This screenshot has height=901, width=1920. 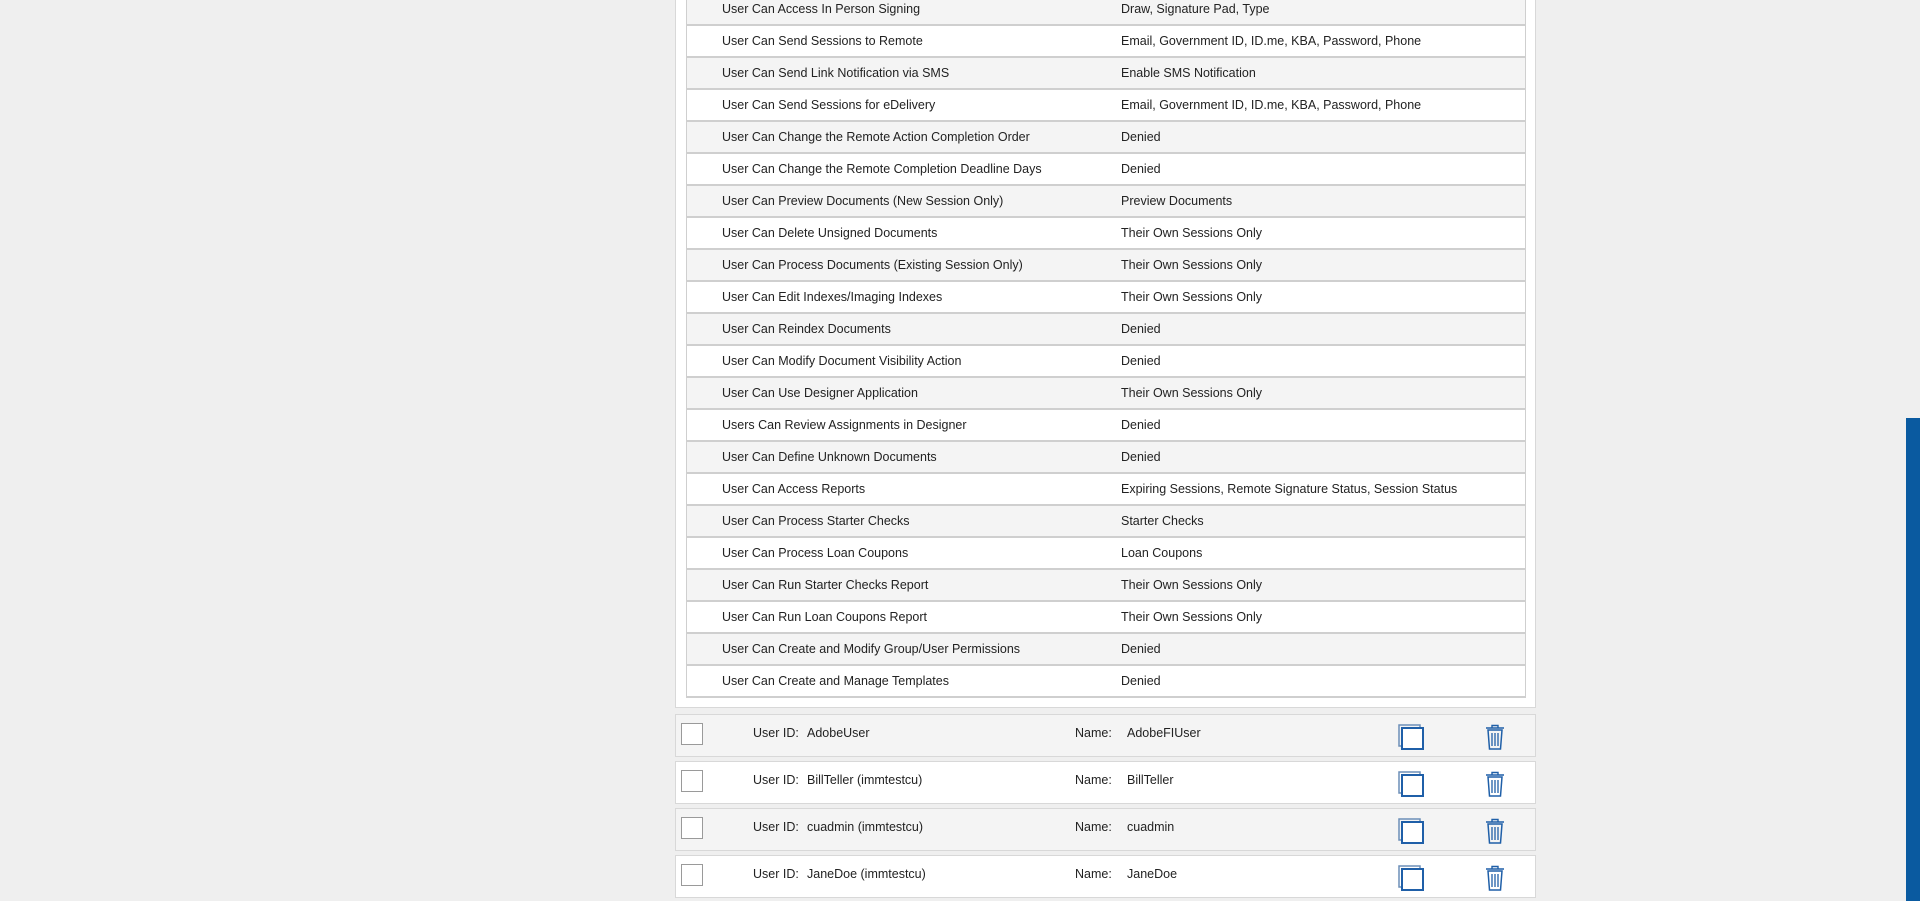 I want to click on permission-name: User Can Send Sessions for eDelivery, so click(x=829, y=105).